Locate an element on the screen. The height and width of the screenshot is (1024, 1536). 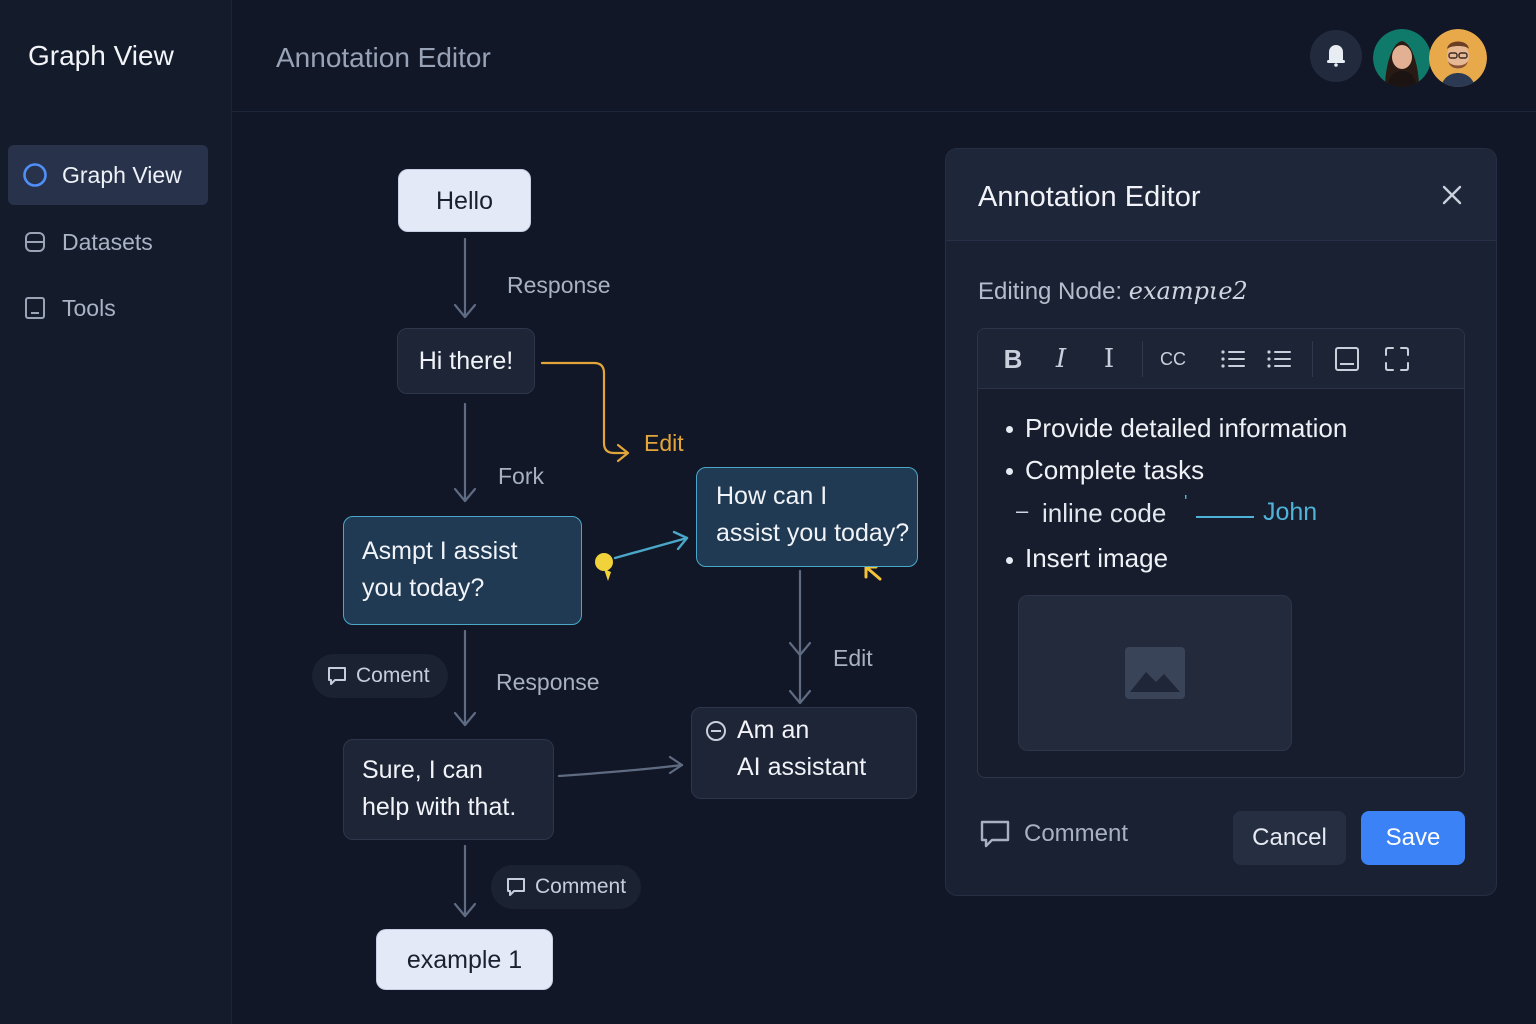
italic-icon: I is located at coordinates (1061, 359).